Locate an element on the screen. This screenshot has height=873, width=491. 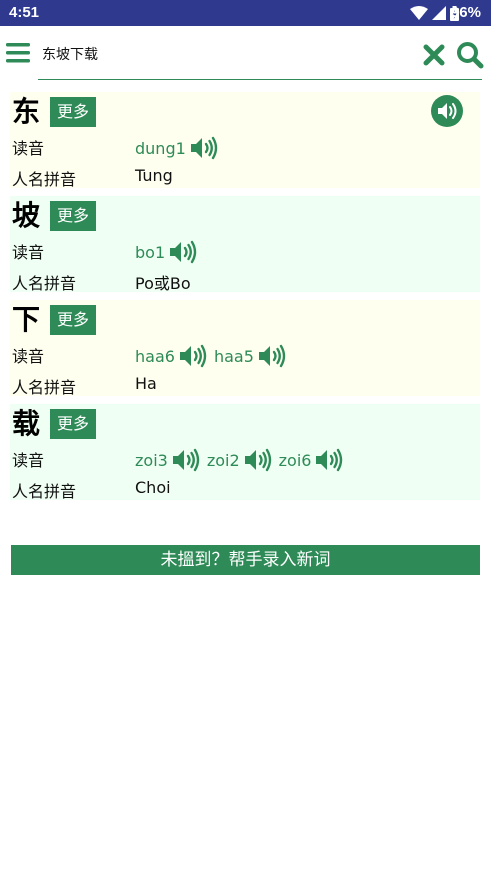
reading-text: haa5 is located at coordinates (233, 356).